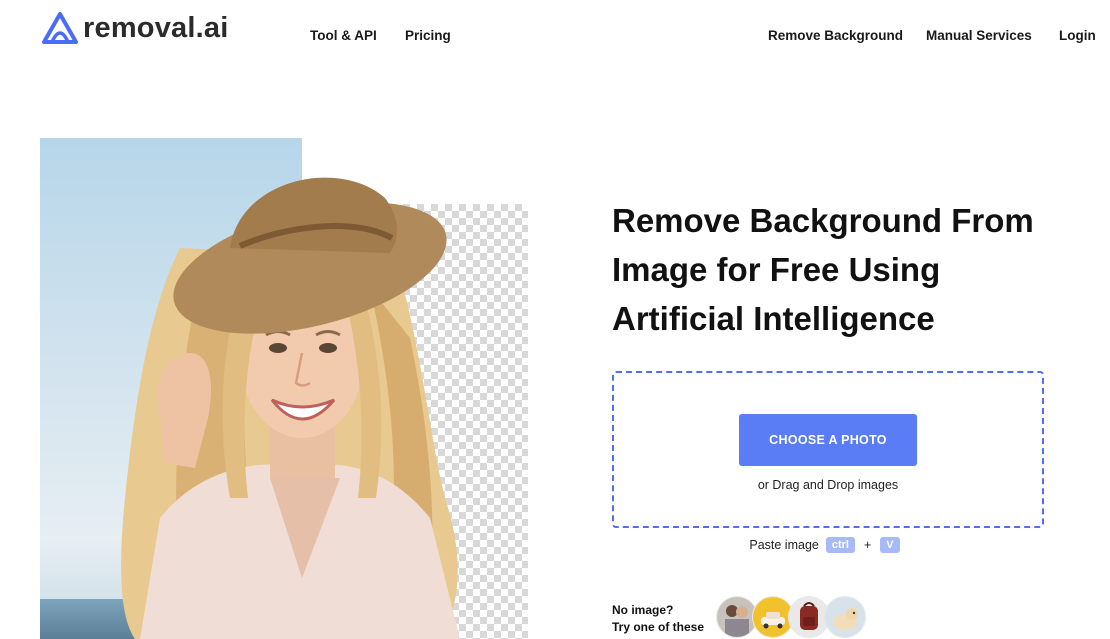 This screenshot has width=1110, height=639. Describe the element at coordinates (840, 545) in the screenshot. I see `ctrl-key-badge: ctrl` at that location.